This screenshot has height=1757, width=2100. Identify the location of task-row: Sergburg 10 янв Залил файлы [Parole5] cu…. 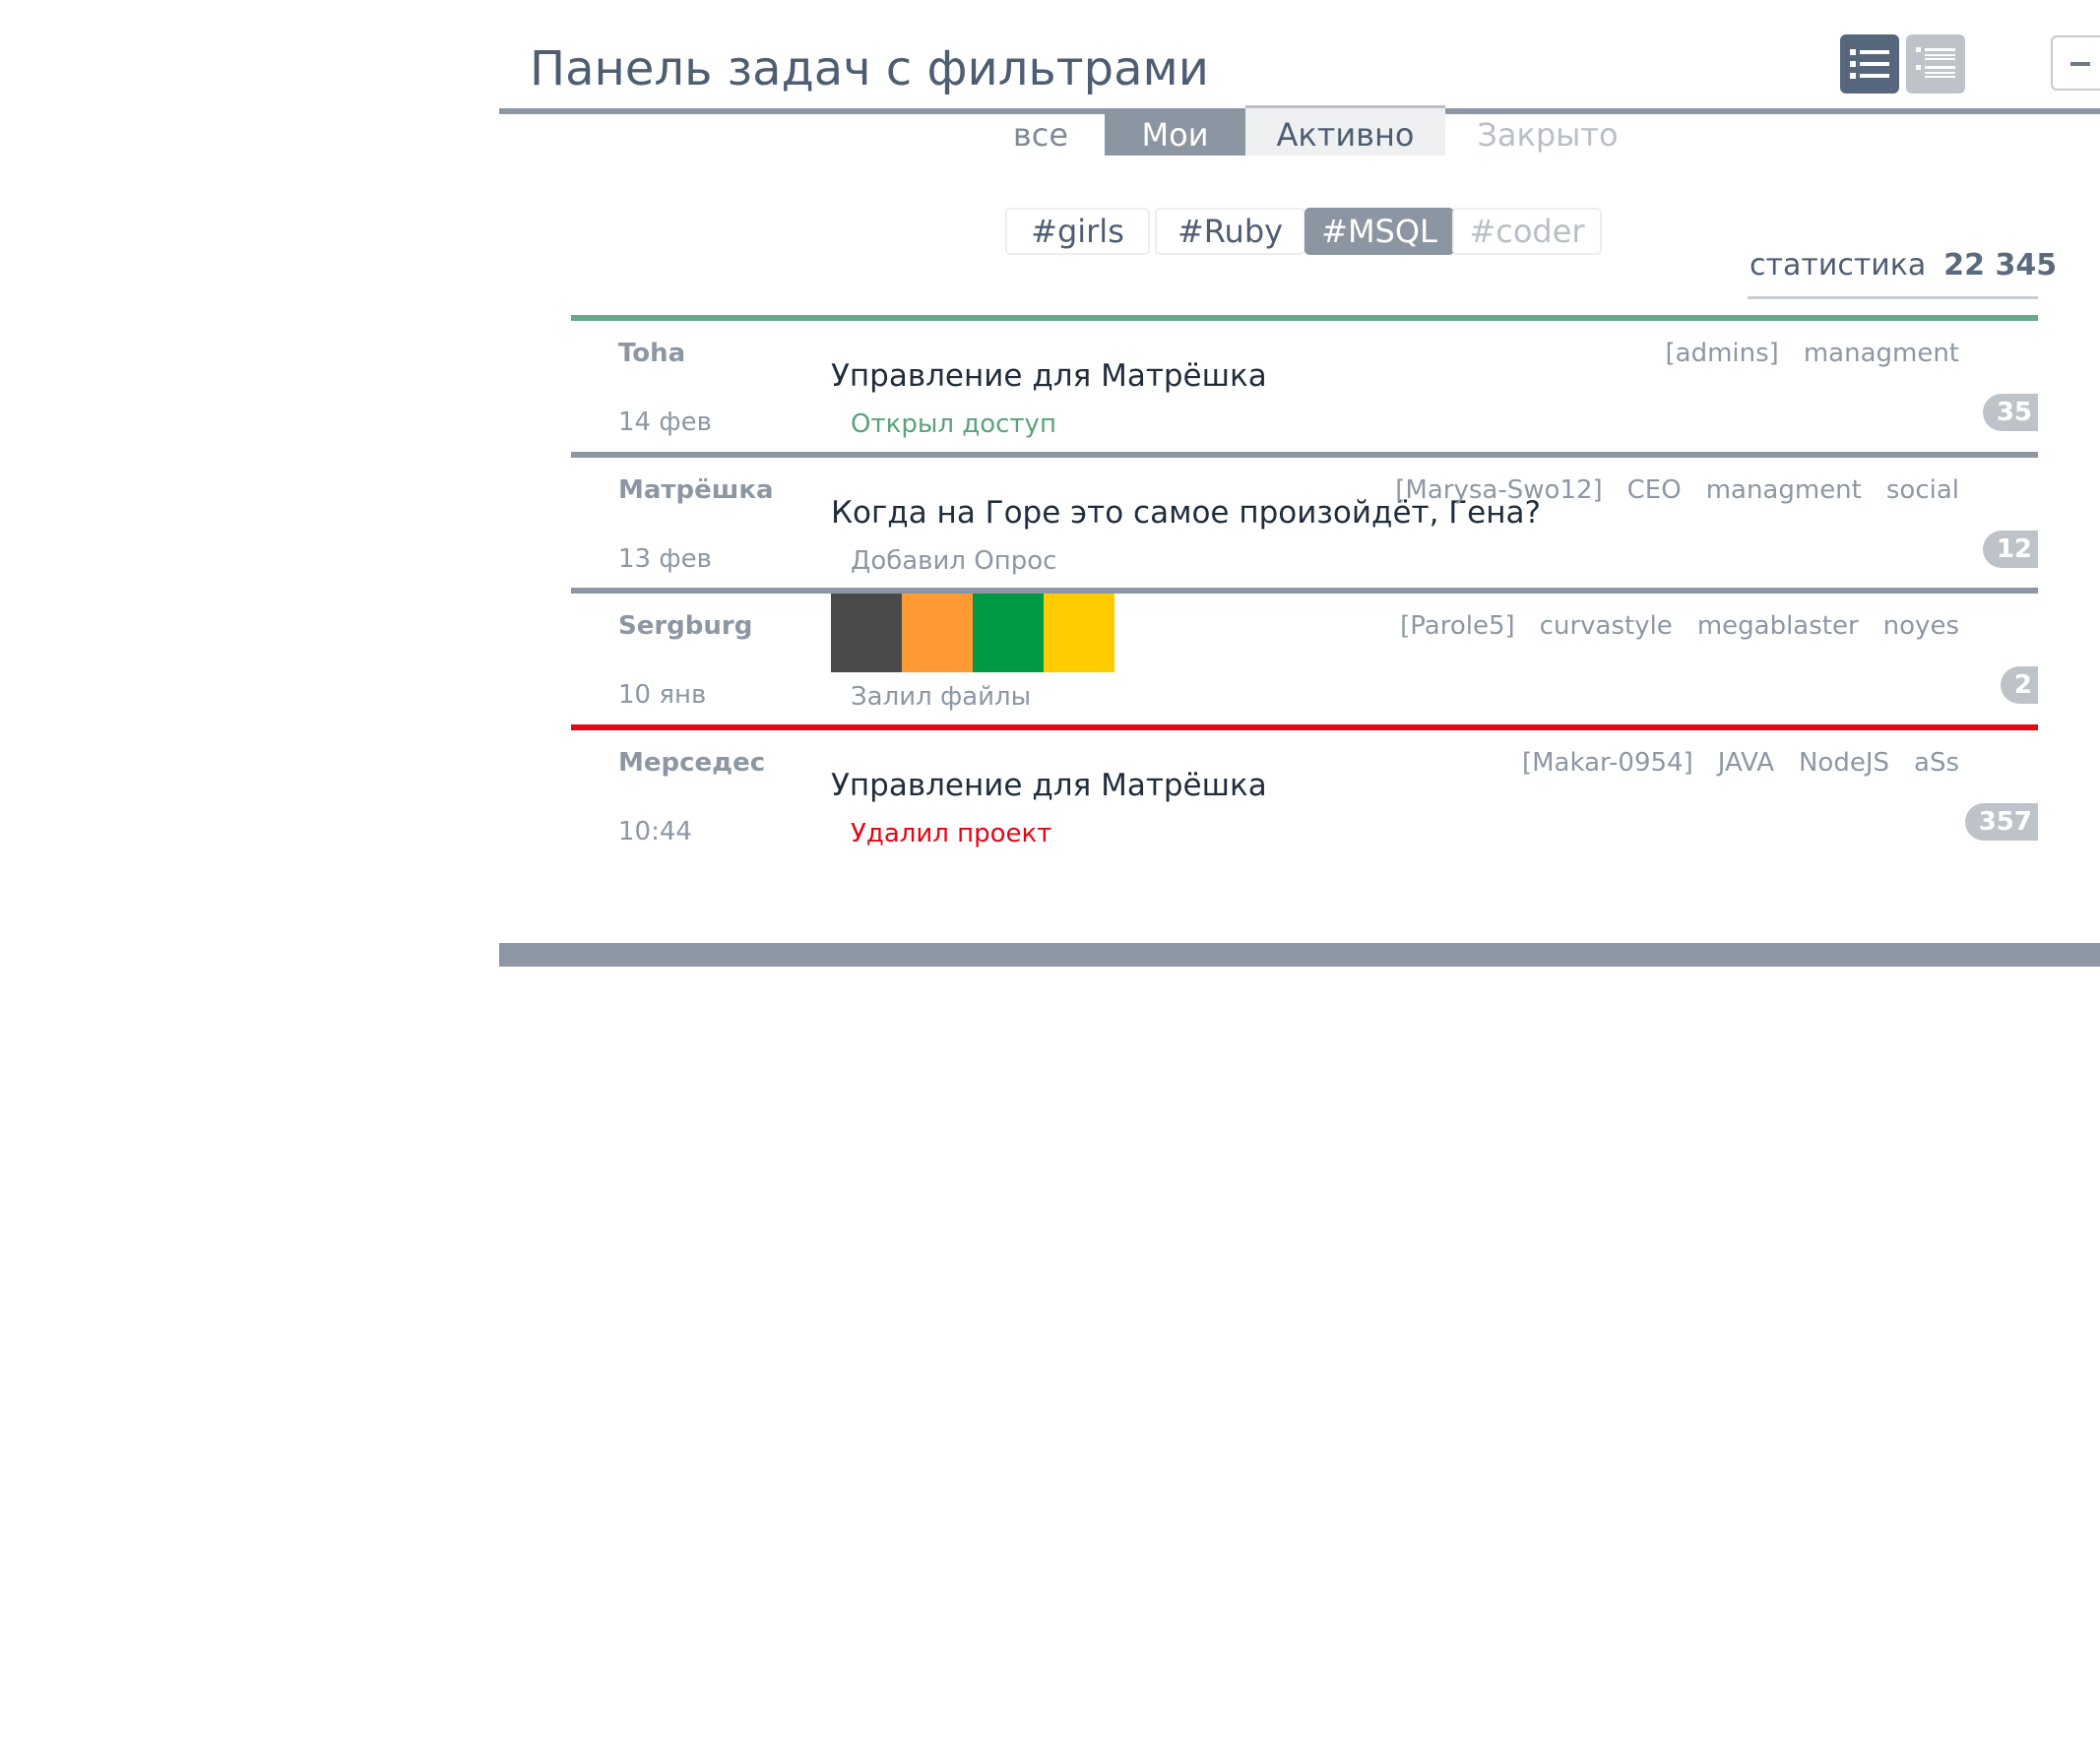
(1305, 655).